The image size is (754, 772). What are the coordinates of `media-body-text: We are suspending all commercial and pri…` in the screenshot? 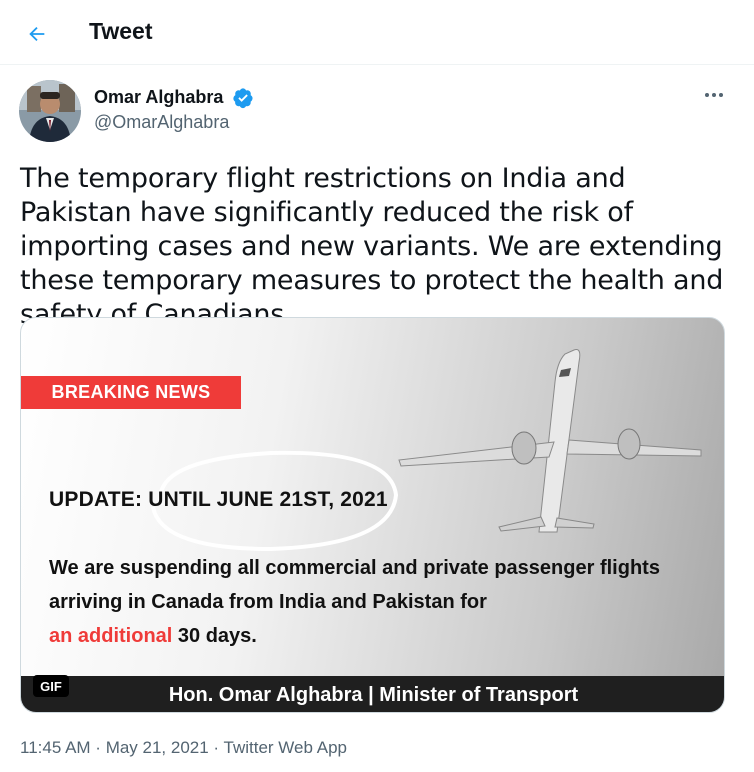 It's located at (369, 602).